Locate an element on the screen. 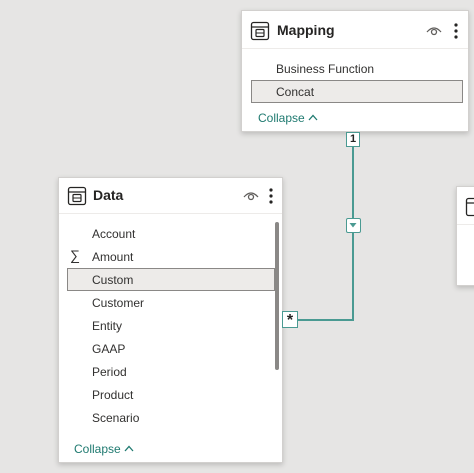 The width and height of the screenshot is (474, 473). field-custom: Custom is located at coordinates (171, 279).